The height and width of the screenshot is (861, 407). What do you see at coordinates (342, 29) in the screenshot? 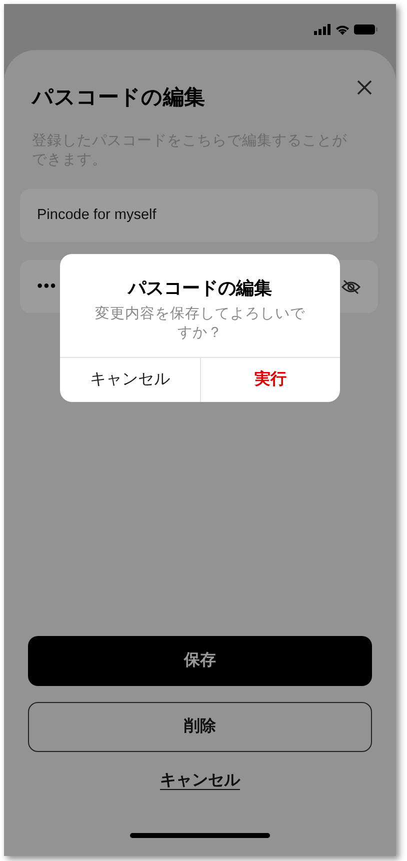
I see `wifi-icon` at bounding box center [342, 29].